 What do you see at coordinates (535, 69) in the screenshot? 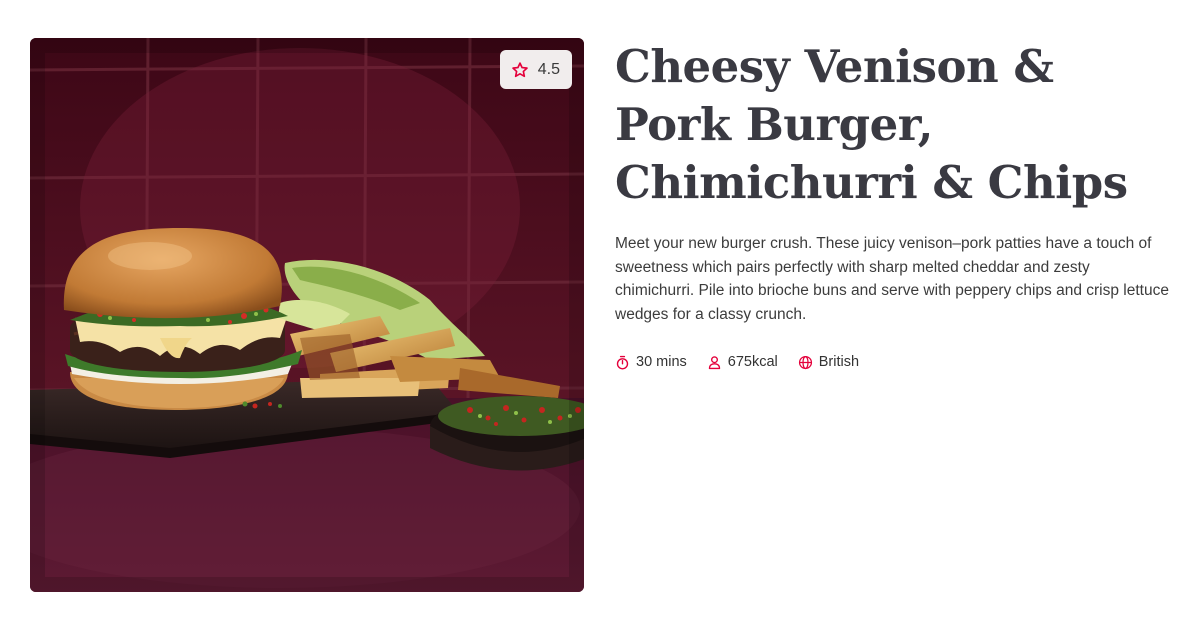
I see `rating-badge: 4.5` at bounding box center [535, 69].